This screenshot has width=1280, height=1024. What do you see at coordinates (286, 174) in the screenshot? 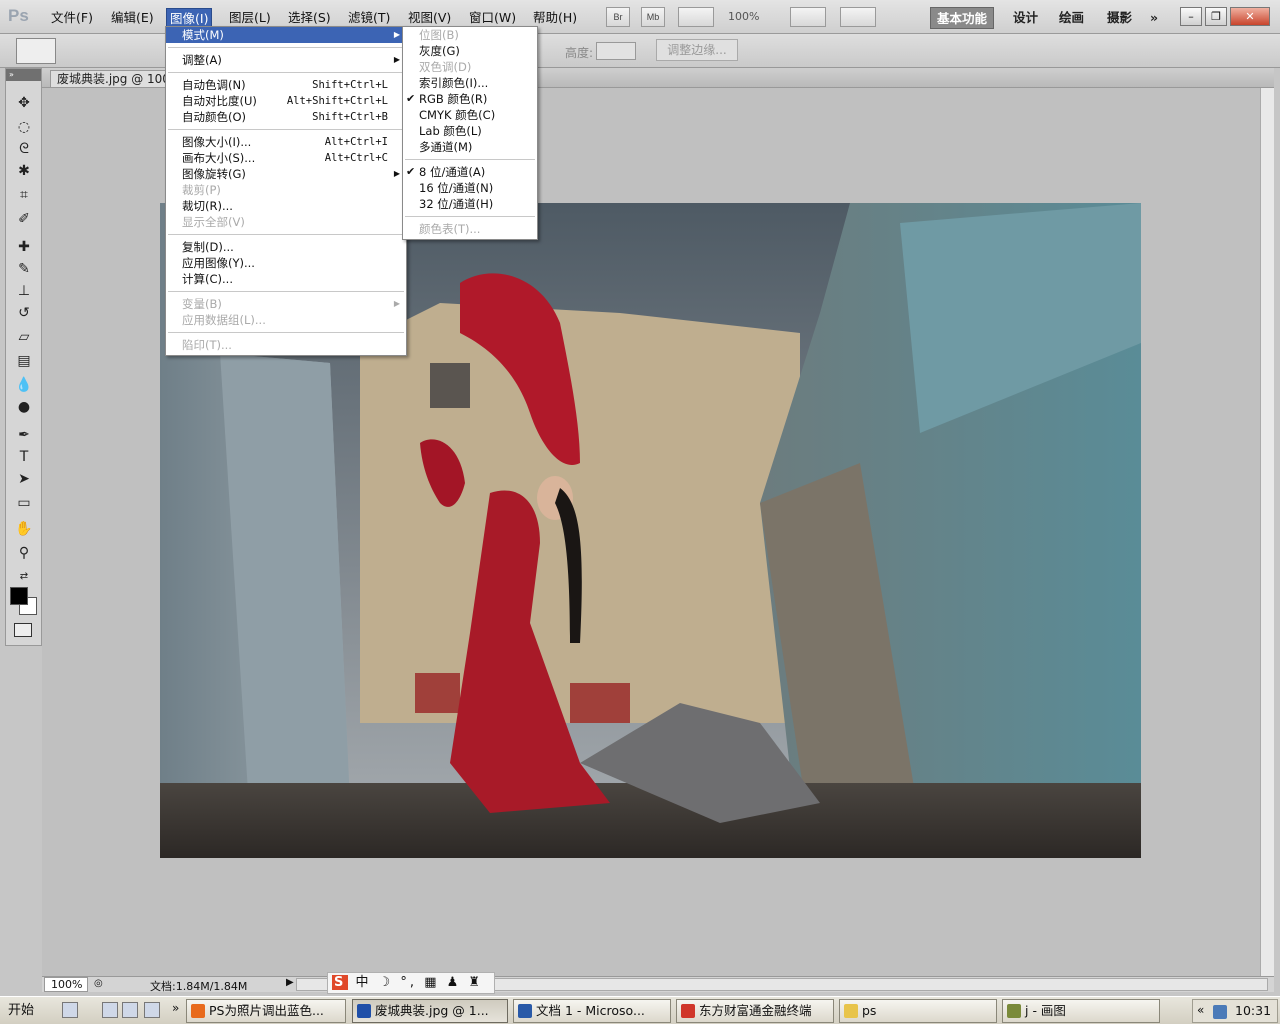
I see `menu-item-image-rotation: 图像旋转(G) ▶` at bounding box center [286, 174].